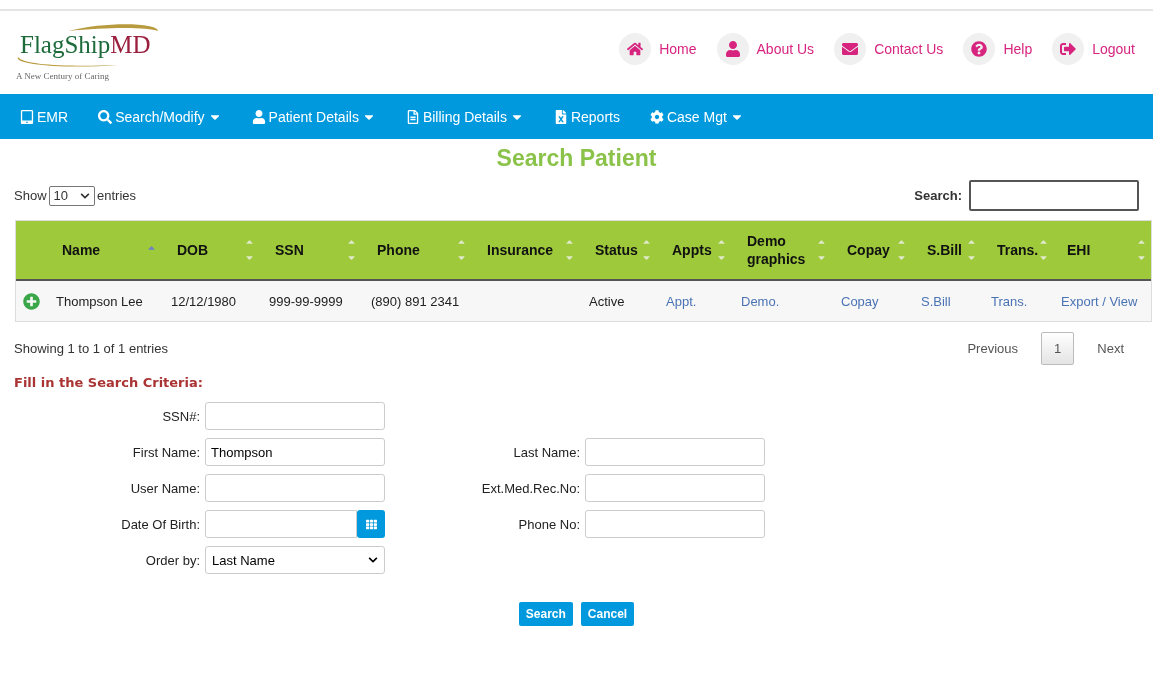  I want to click on column-header: Copay, so click(871, 250).